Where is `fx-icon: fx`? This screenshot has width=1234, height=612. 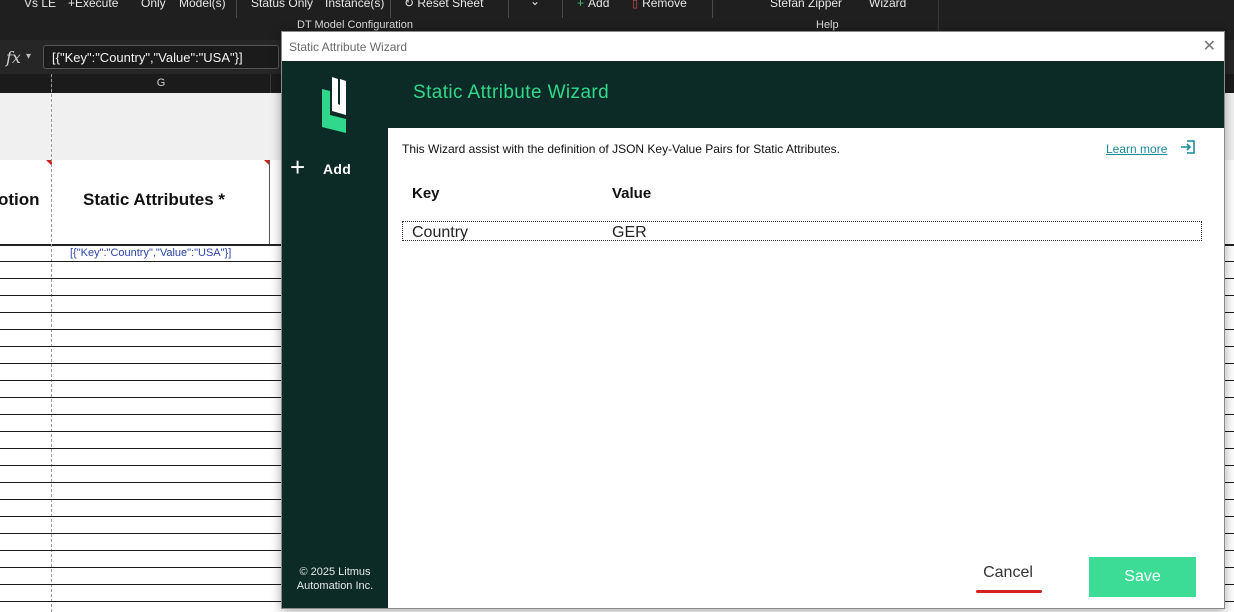 fx-icon: fx is located at coordinates (13, 57).